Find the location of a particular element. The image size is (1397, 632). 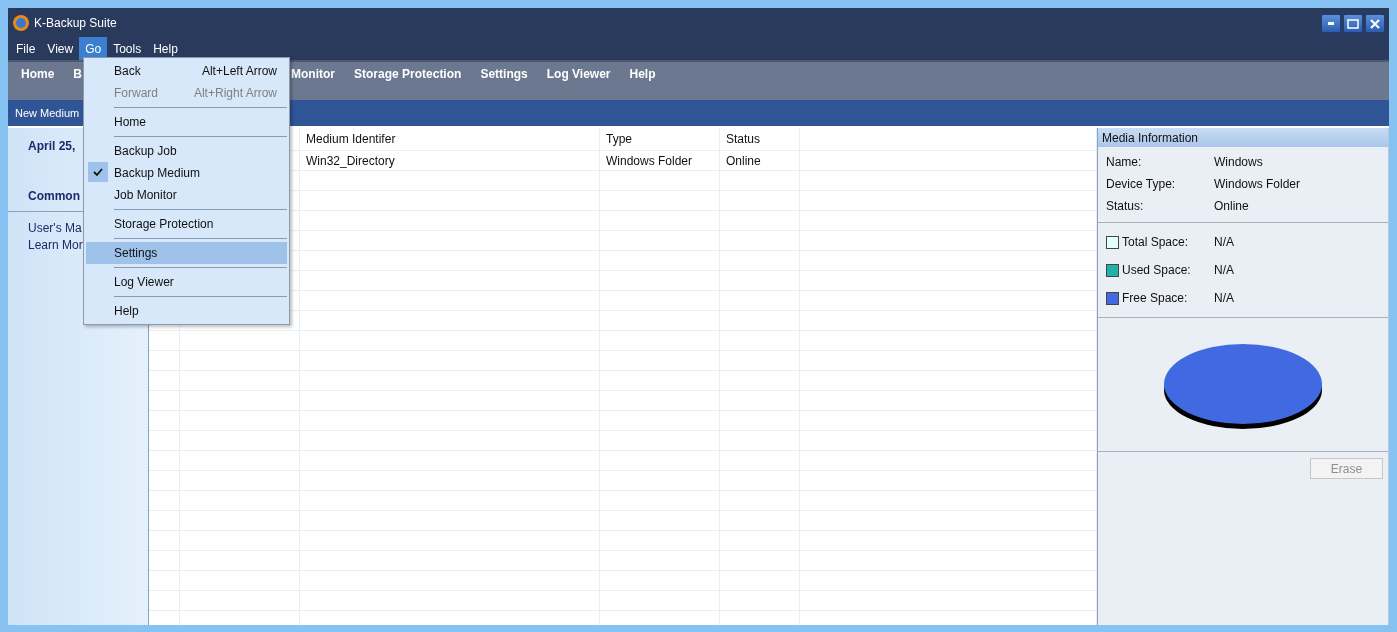

close-icon is located at coordinates (1375, 23).